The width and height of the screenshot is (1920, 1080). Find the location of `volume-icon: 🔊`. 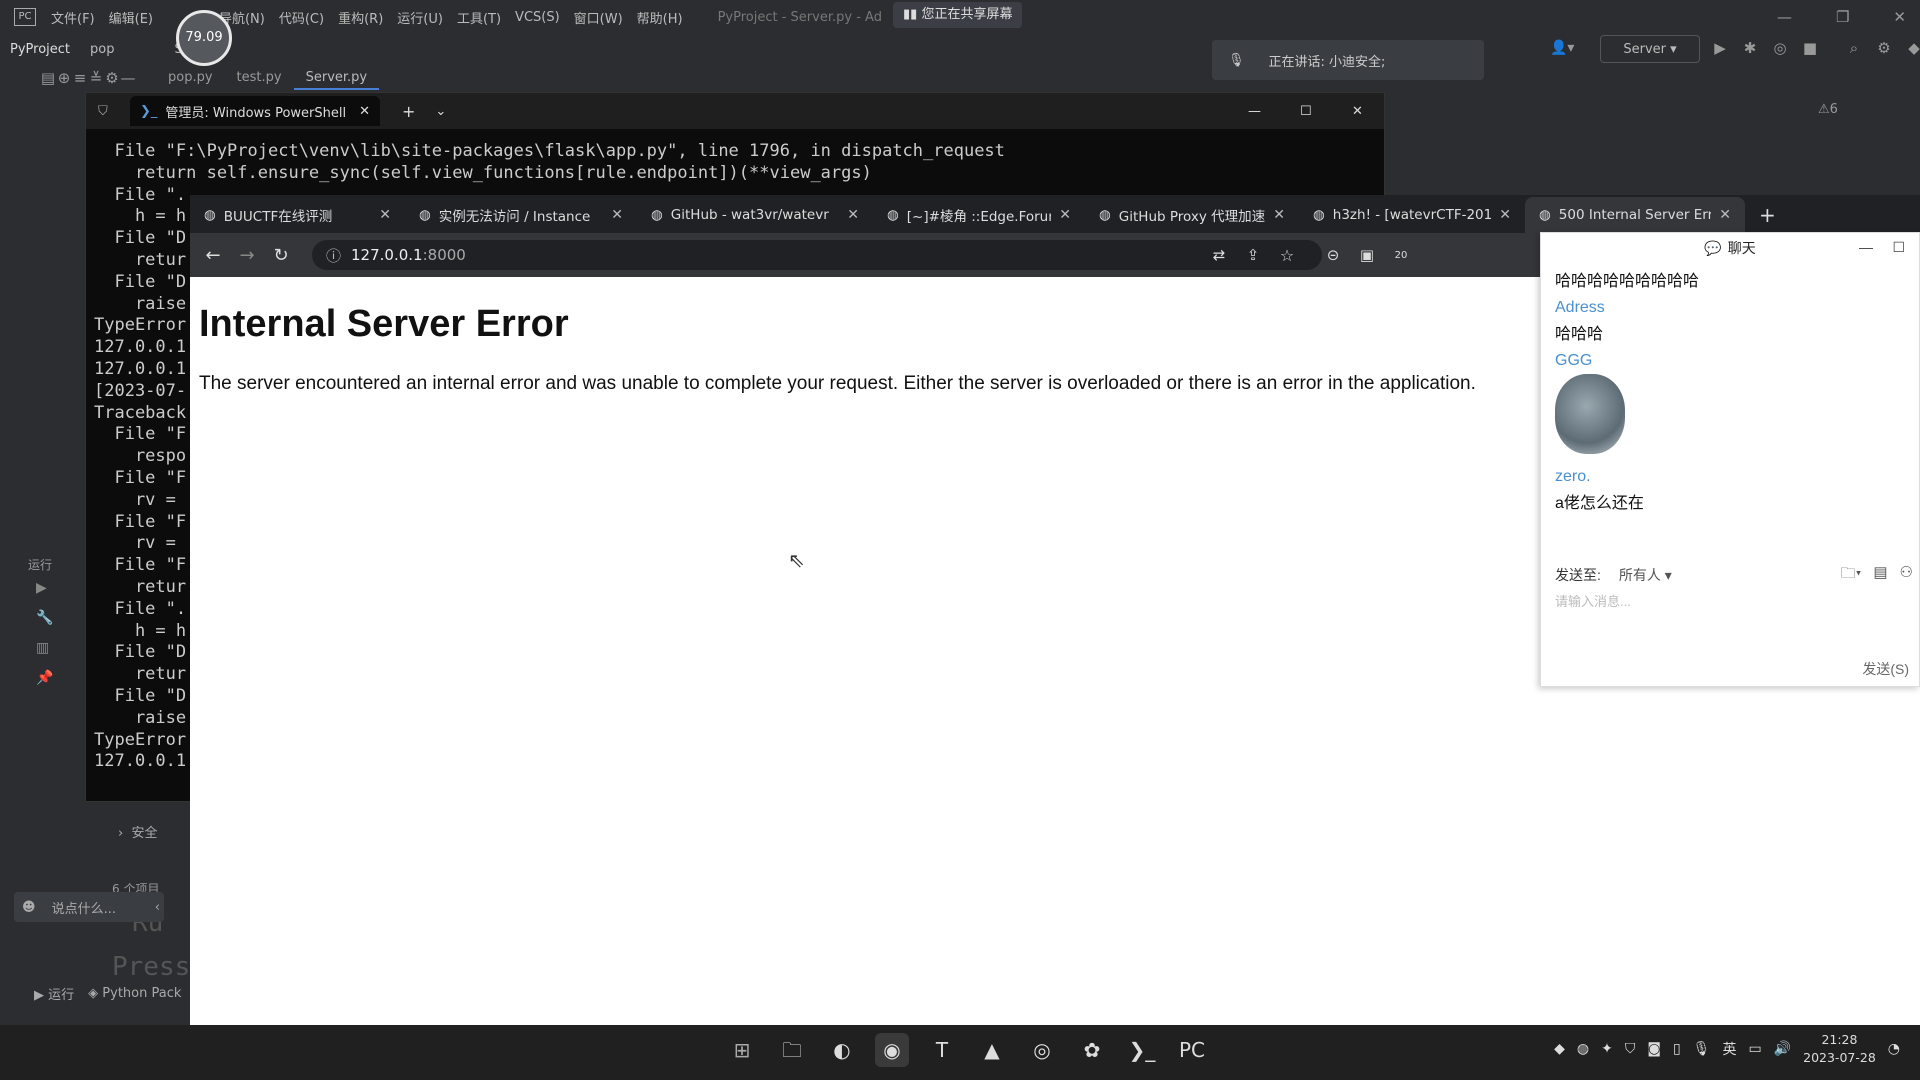

volume-icon: 🔊 is located at coordinates (1782, 1049).